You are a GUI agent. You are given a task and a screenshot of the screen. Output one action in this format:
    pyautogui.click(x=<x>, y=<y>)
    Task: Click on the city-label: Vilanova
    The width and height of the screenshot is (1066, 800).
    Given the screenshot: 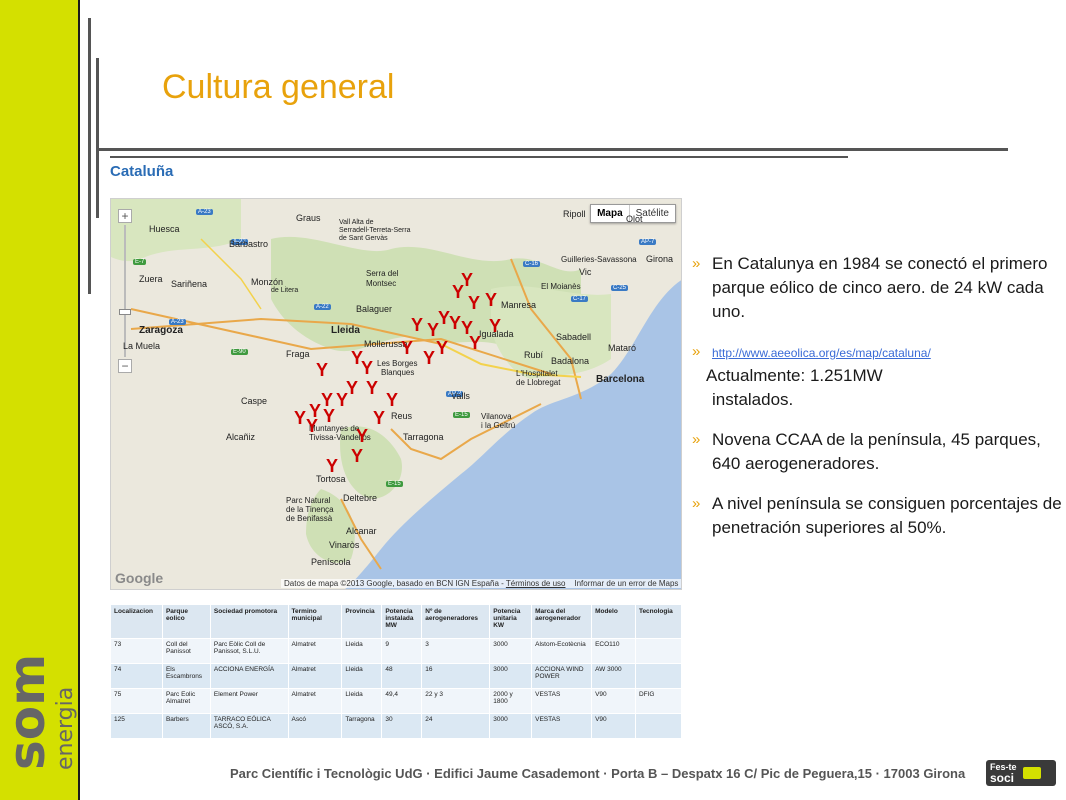 What is the action you would take?
    pyautogui.click(x=496, y=416)
    